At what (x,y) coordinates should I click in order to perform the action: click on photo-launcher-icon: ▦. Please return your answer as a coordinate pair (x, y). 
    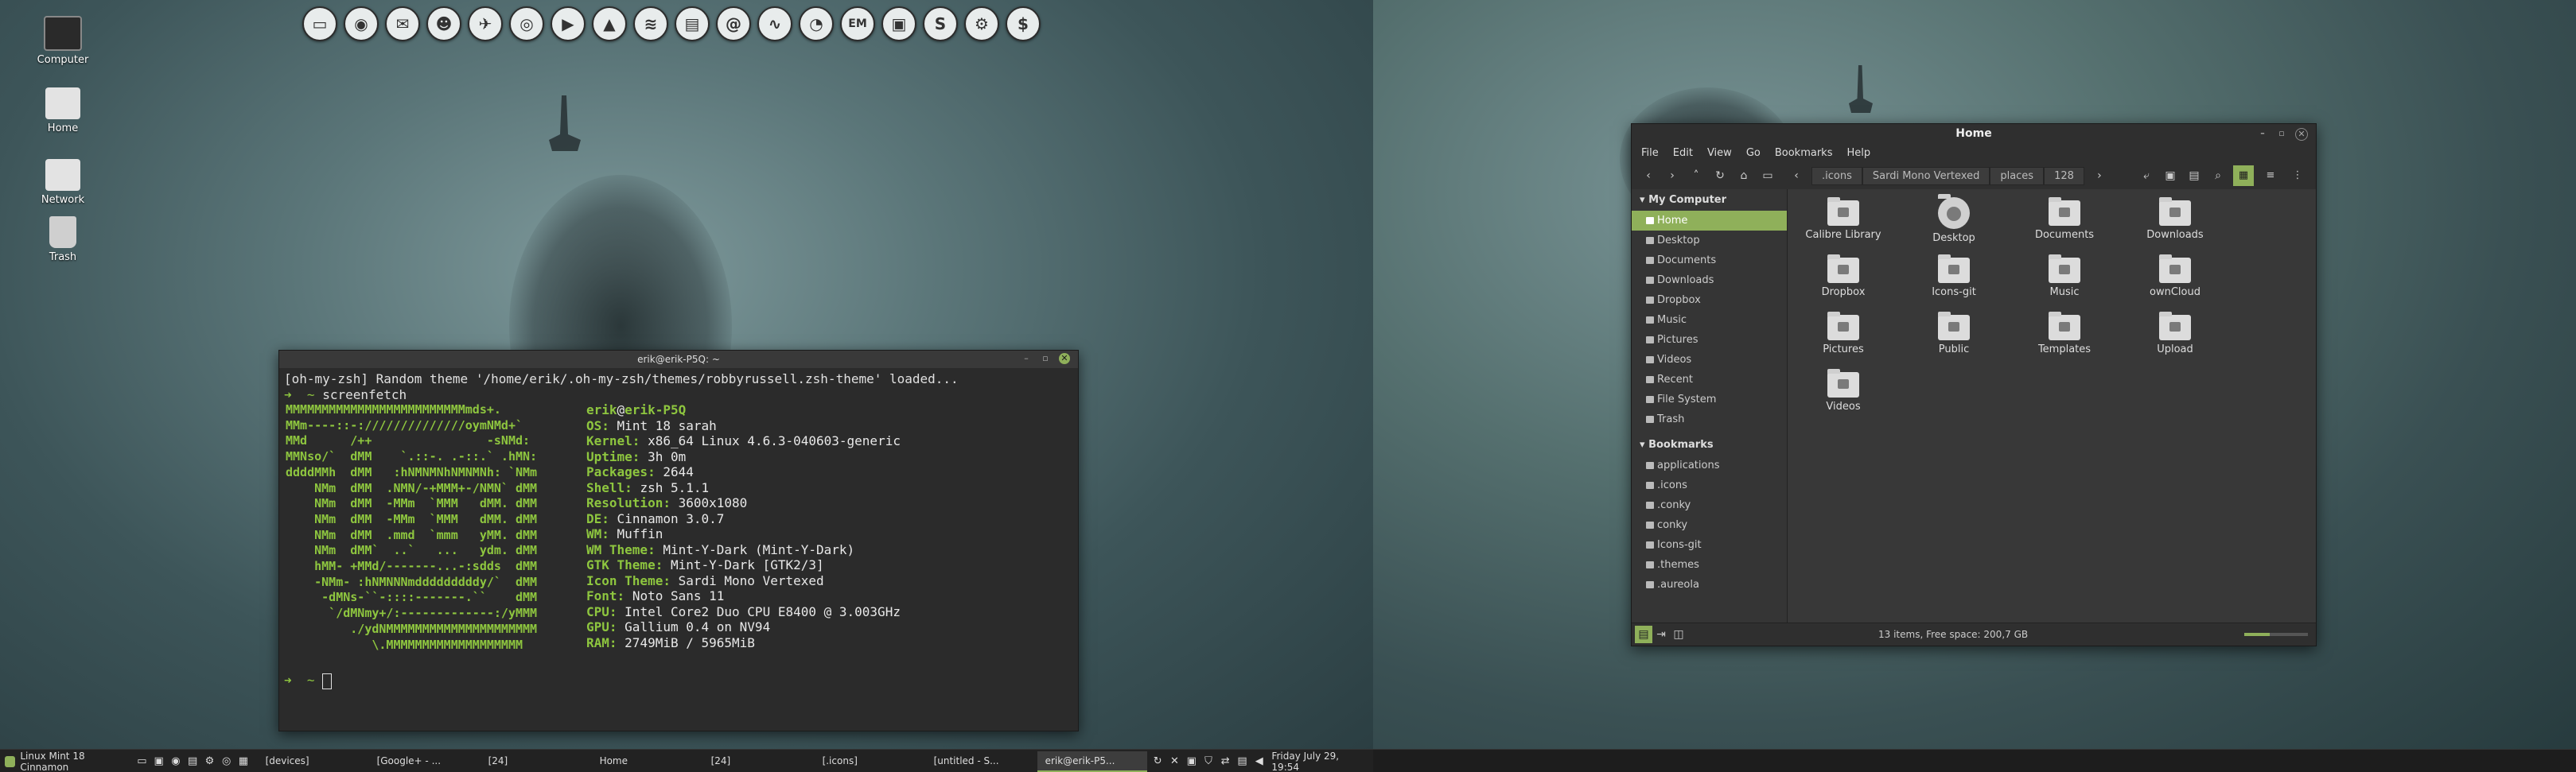
    Looking at the image, I should click on (243, 761).